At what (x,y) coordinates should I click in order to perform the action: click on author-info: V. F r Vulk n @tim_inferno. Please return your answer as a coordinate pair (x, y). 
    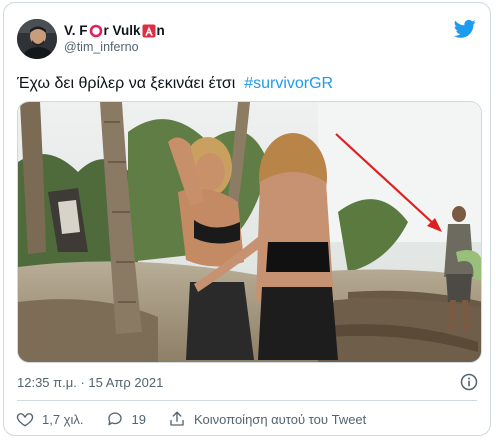
    Looking at the image, I should click on (114, 39).